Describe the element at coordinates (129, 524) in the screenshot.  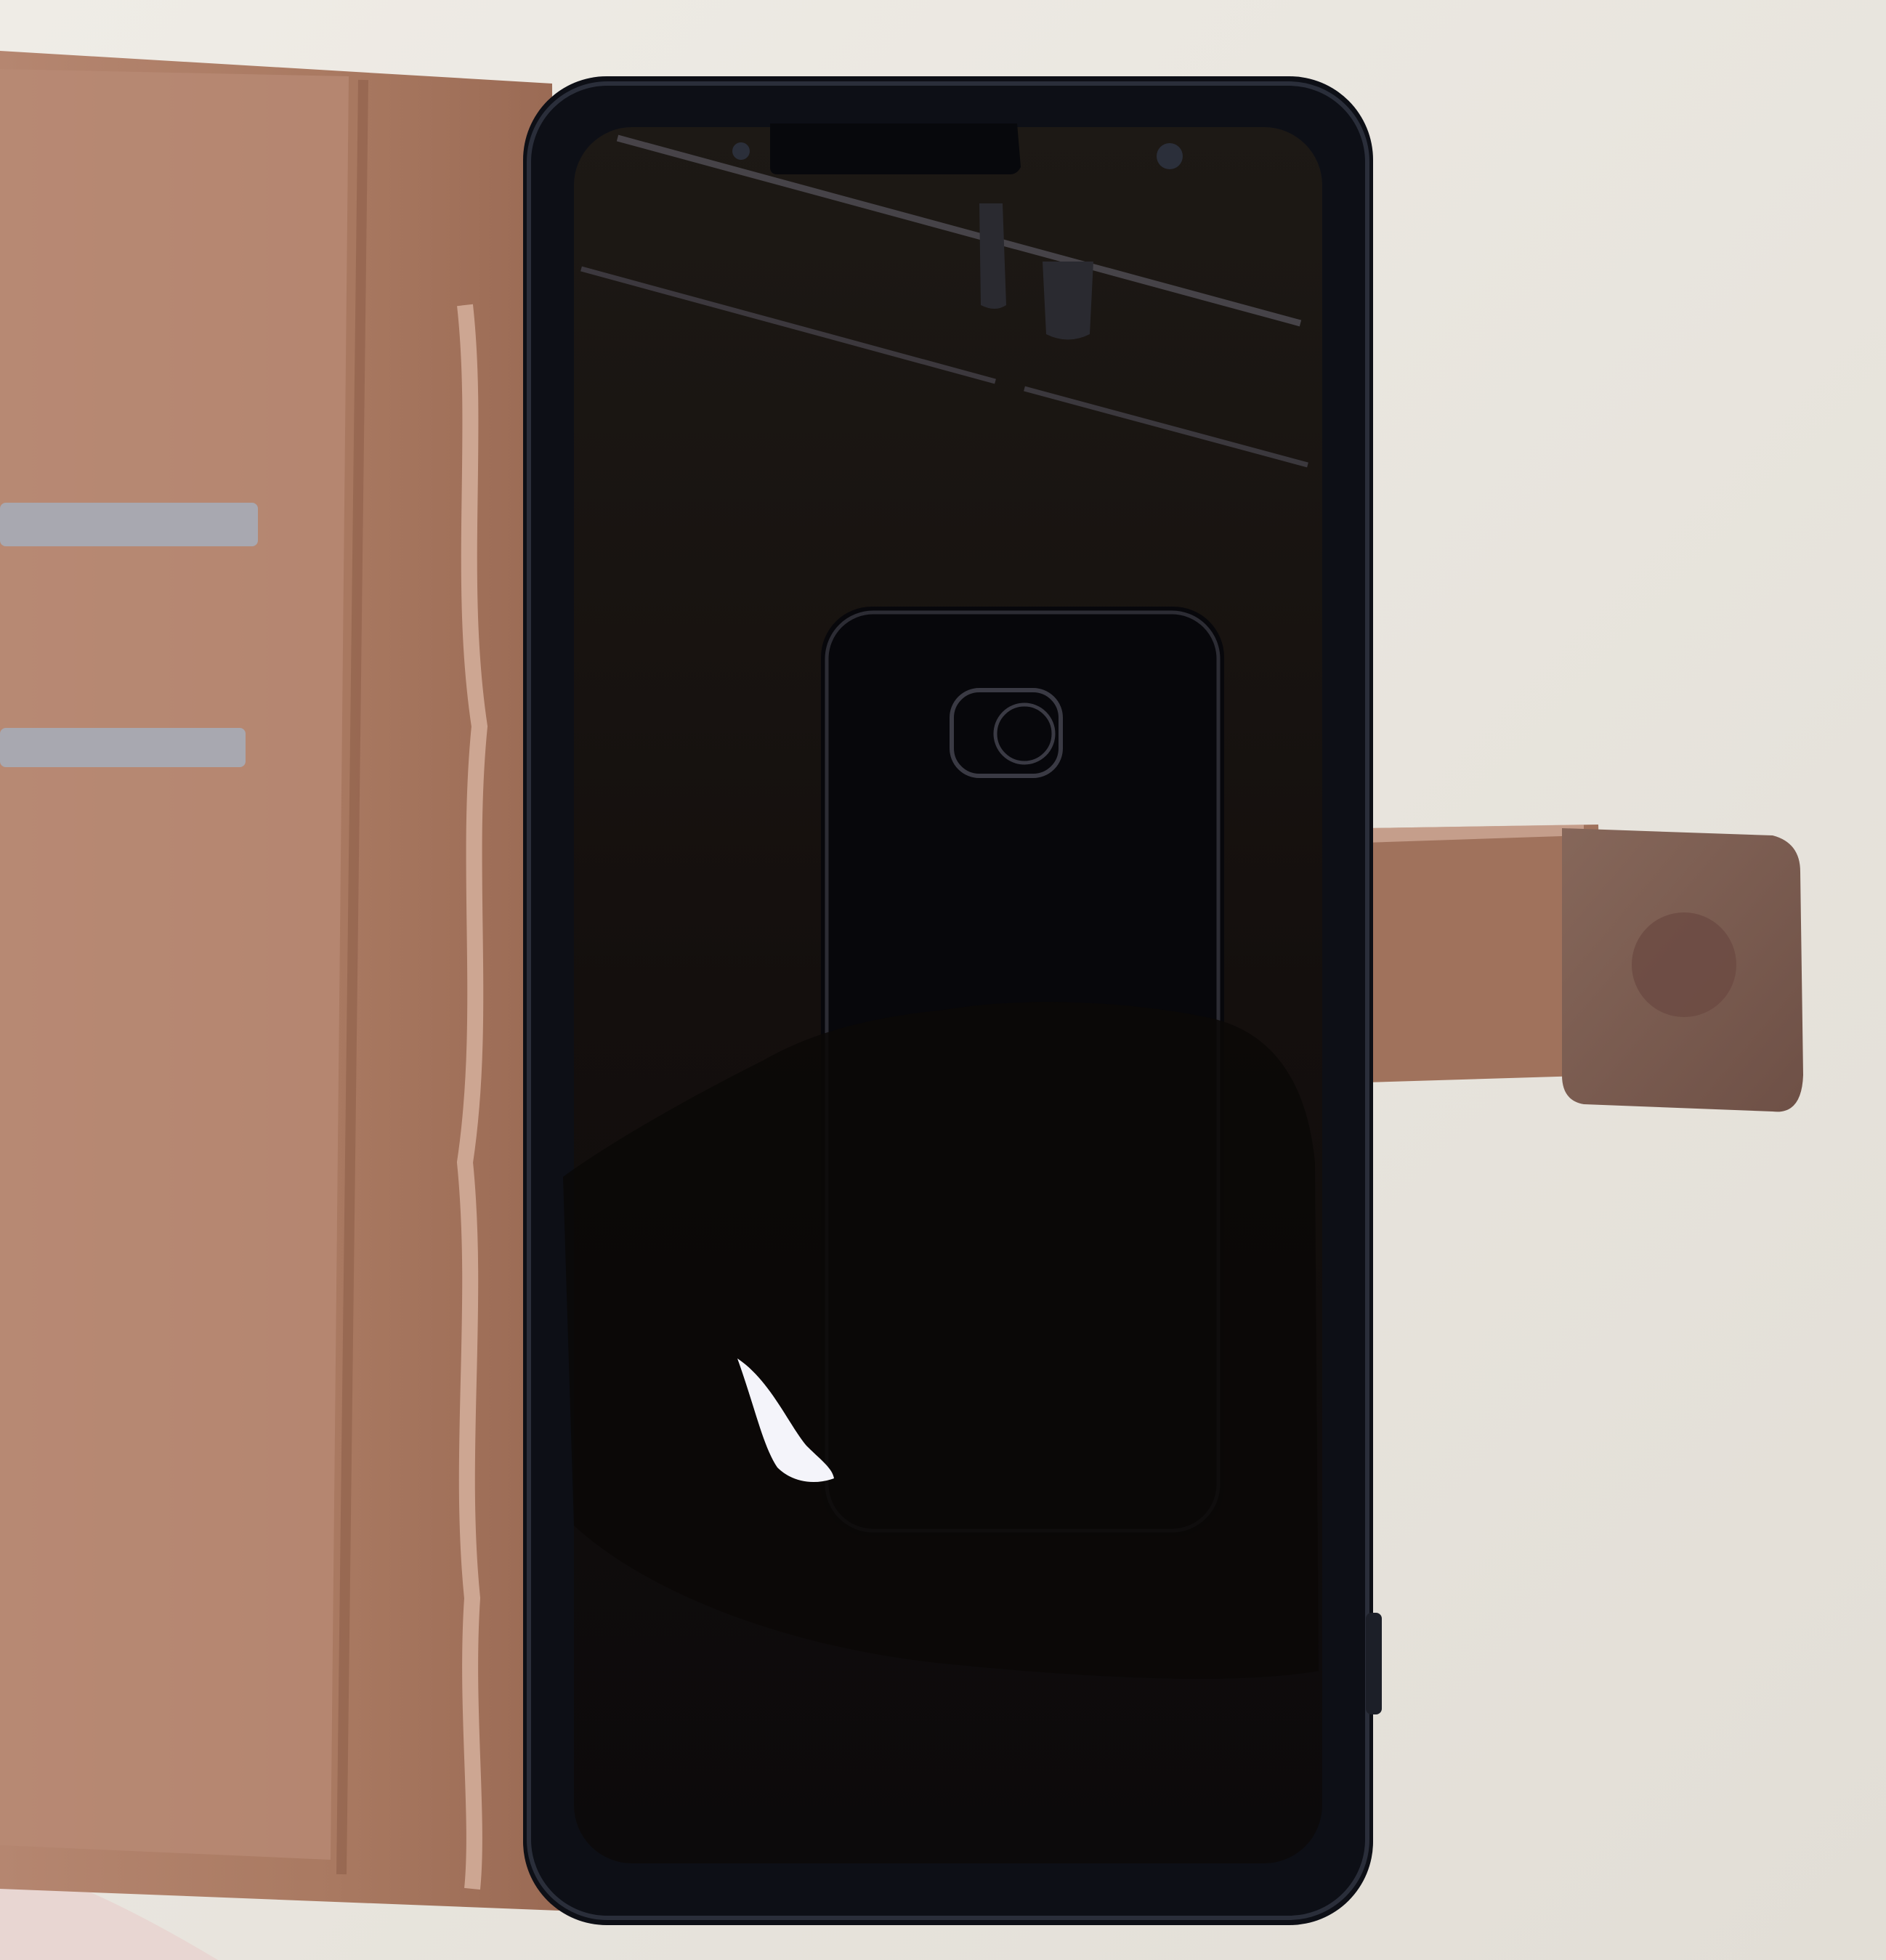
I see `card-slot-upper` at that location.